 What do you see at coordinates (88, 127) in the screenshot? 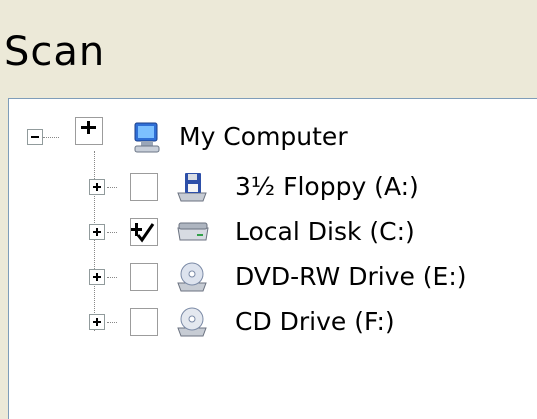
I see `plus-mark-icon` at bounding box center [88, 127].